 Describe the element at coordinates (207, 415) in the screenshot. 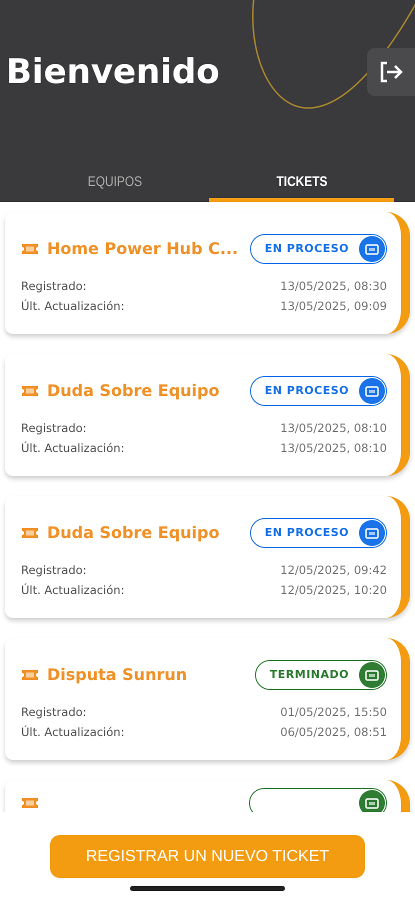

I see `ticket-card: Duda Sobre Equipo EN PROCESO Registrado: 13/05/2025, 08:10 Últ. Actualización: 13/05/2025, 08:10` at that location.